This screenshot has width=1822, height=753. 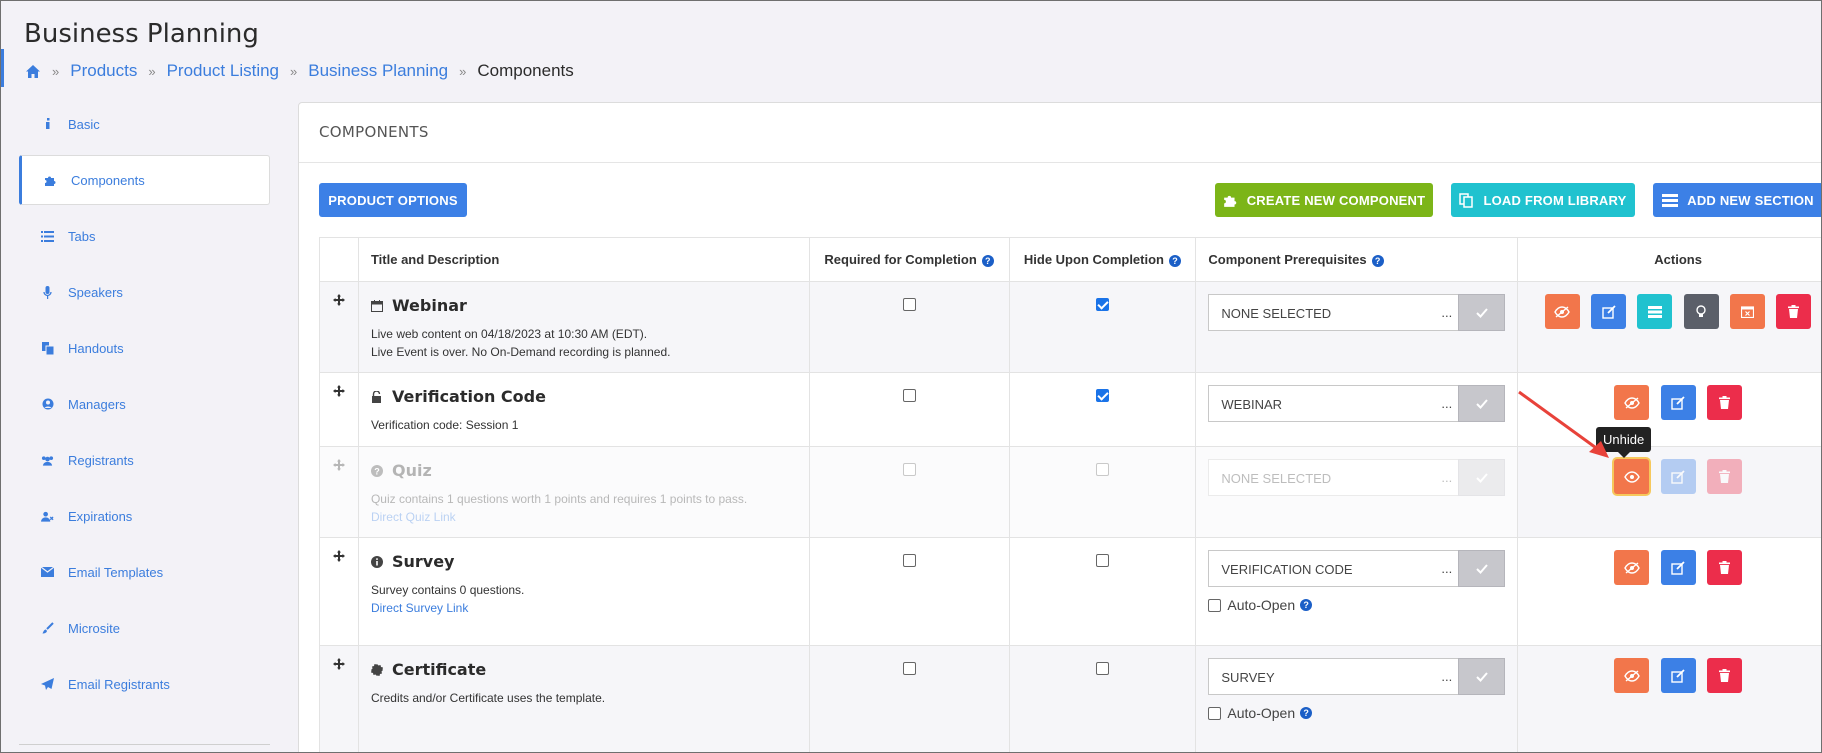 I want to click on sidebar-item-registrants: Registrants, so click(x=144, y=460).